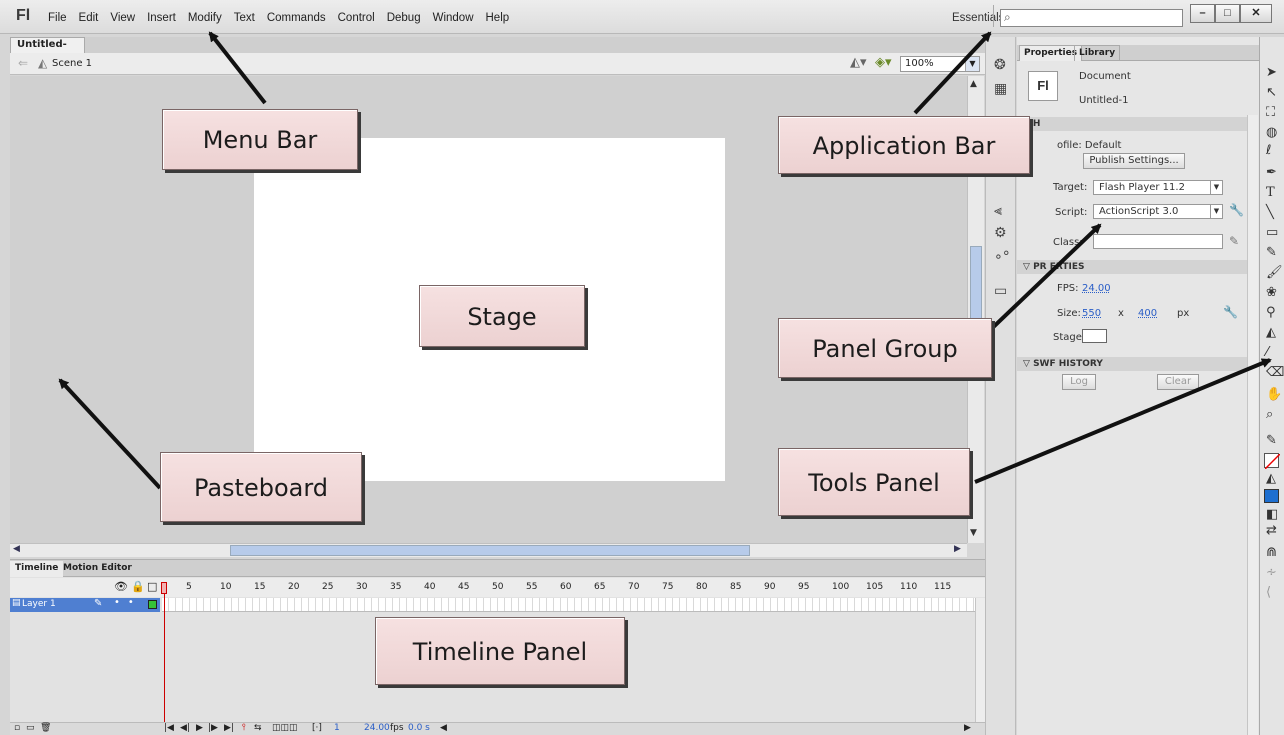 This screenshot has height=735, width=1284. What do you see at coordinates (356, 18) in the screenshot?
I see `menu-item-control: Control` at bounding box center [356, 18].